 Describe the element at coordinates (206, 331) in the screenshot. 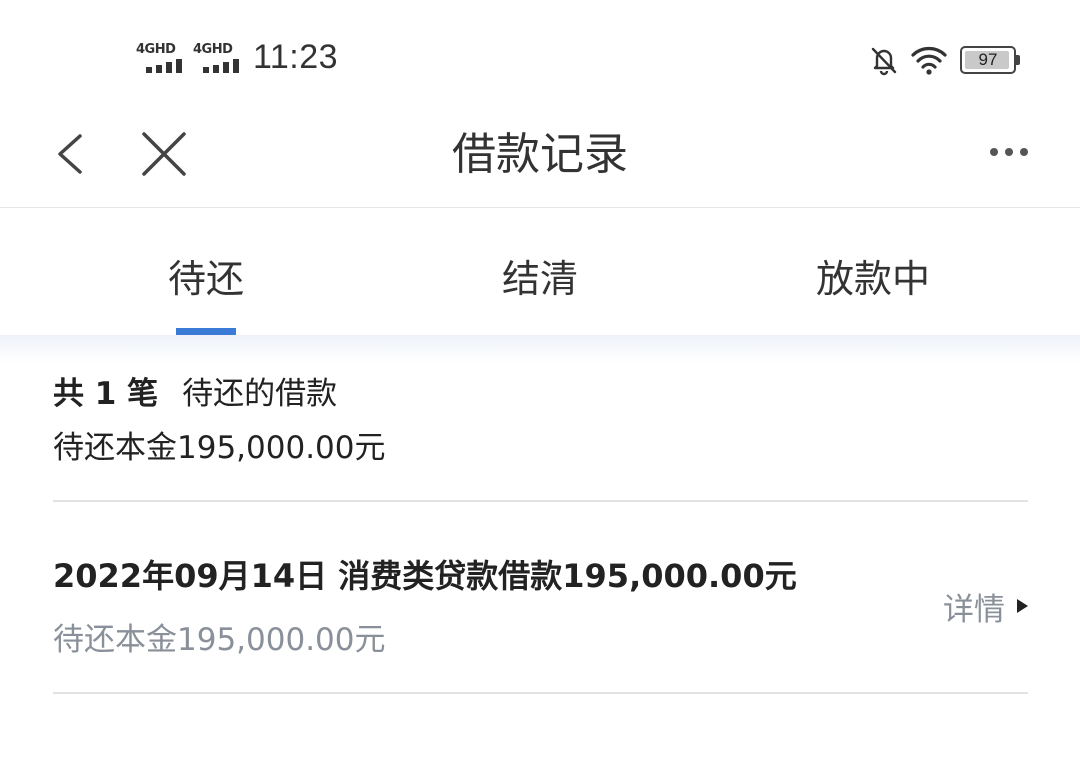

I see `active-tab-indicator` at that location.